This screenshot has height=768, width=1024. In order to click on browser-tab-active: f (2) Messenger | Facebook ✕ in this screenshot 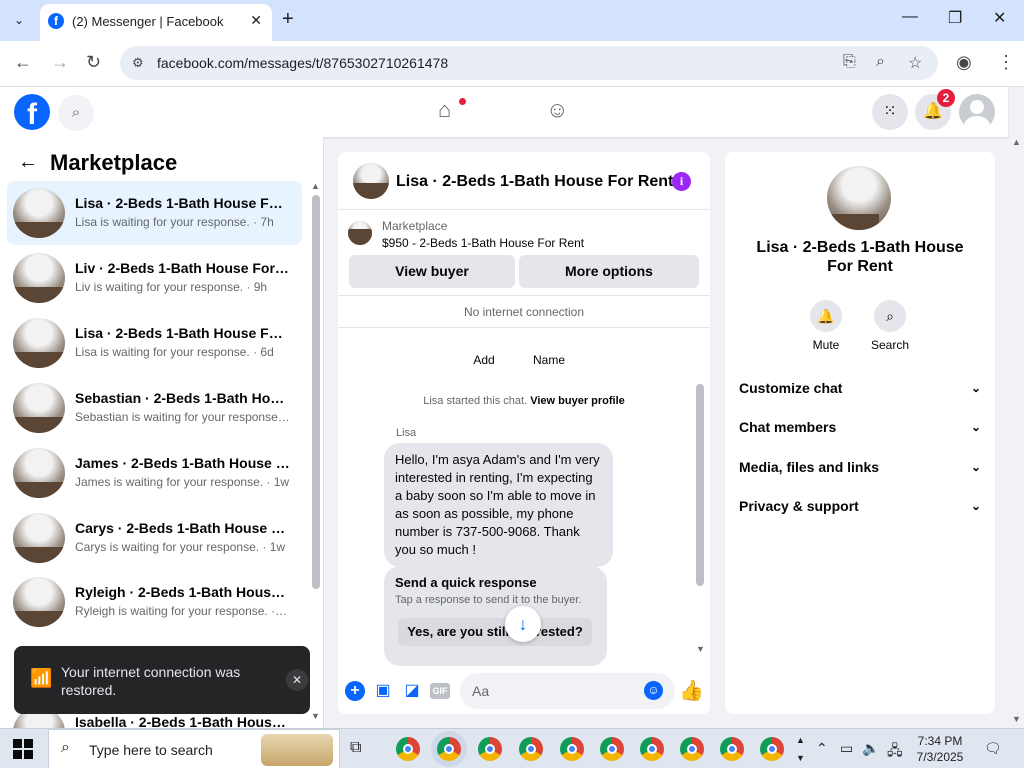, I will do `click(156, 22)`.